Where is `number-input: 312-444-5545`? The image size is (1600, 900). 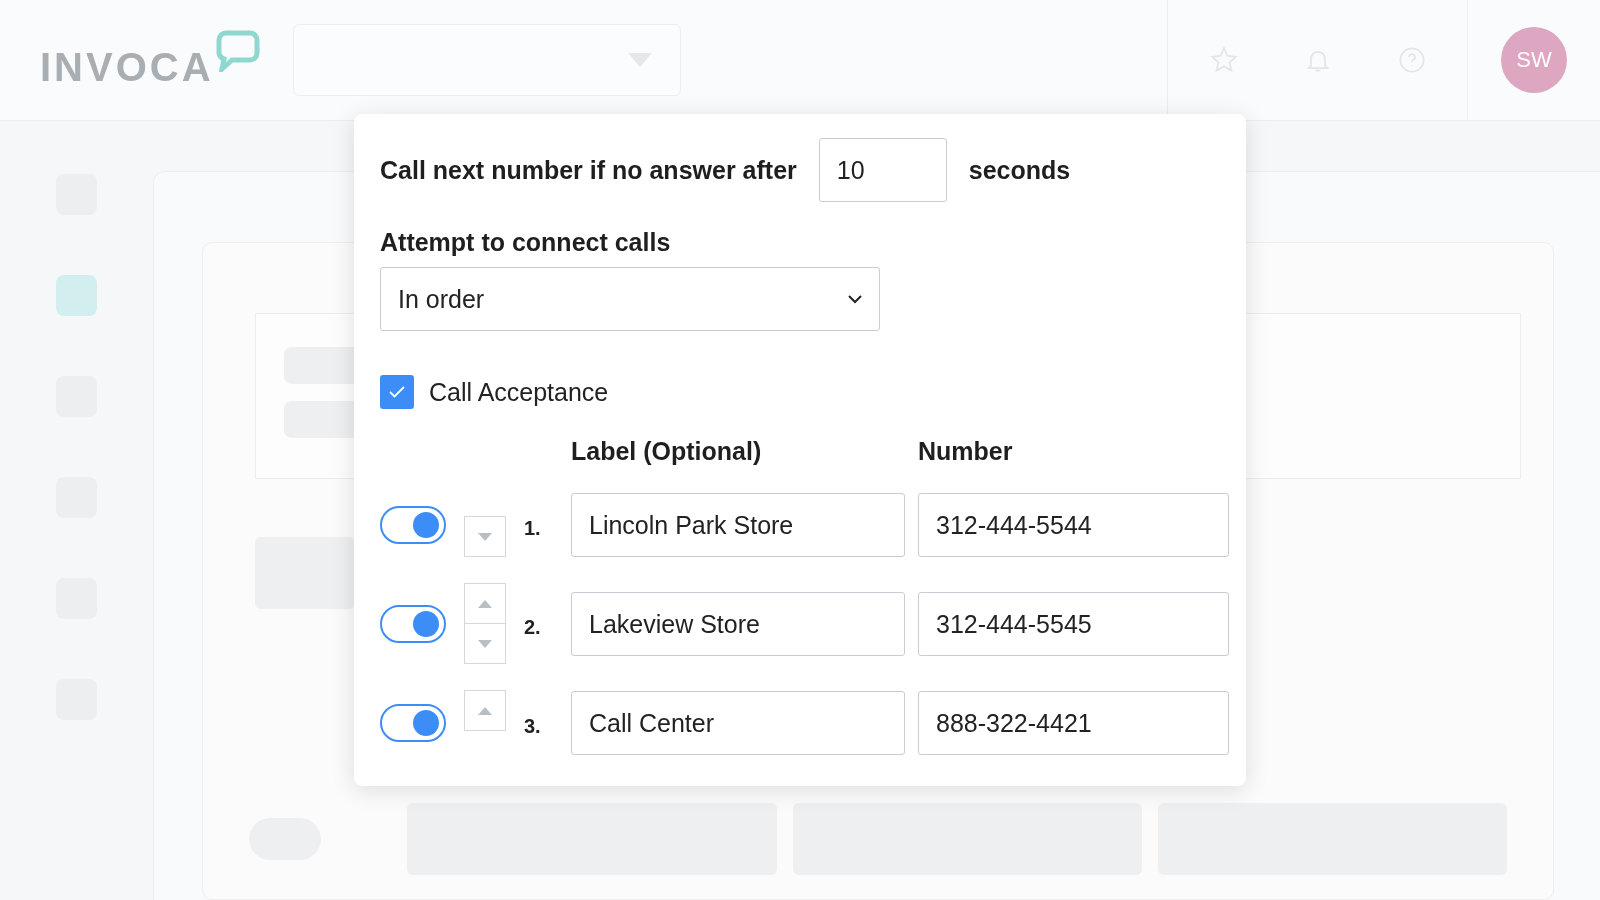 number-input: 312-444-5545 is located at coordinates (1073, 624).